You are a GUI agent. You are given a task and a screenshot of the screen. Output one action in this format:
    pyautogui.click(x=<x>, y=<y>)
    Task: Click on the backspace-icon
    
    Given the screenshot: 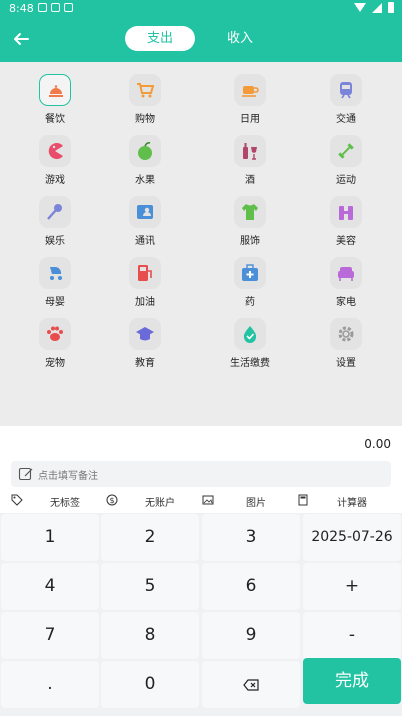 What is the action you would take?
    pyautogui.click(x=251, y=685)
    